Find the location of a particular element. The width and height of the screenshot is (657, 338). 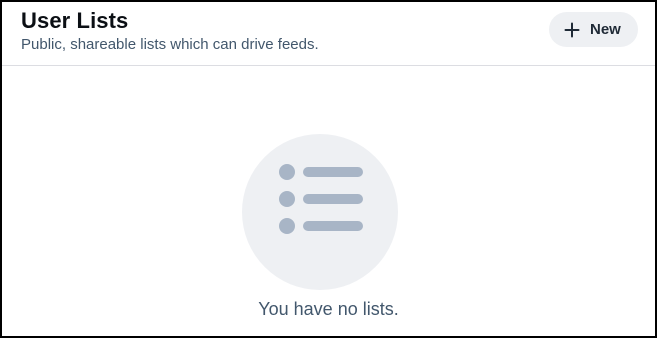

new-list-button: New is located at coordinates (593, 29).